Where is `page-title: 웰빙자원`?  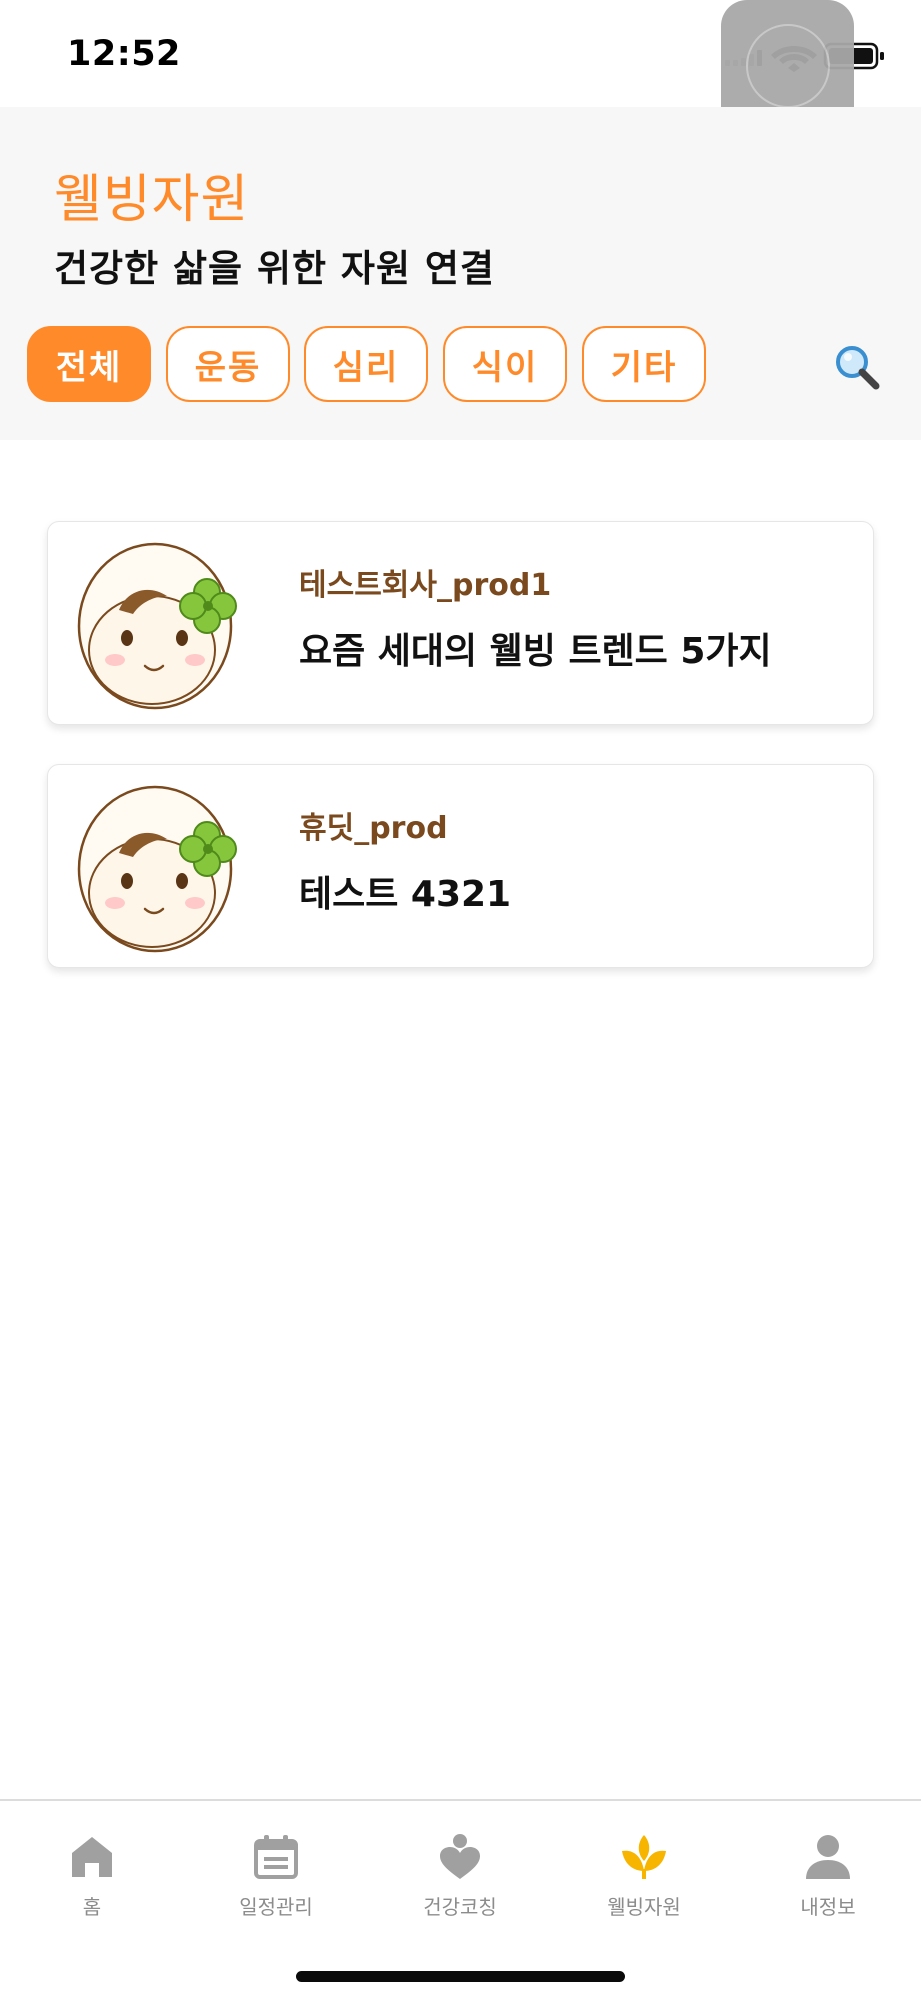
page-title: 웰빙자원 is located at coordinates (152, 200).